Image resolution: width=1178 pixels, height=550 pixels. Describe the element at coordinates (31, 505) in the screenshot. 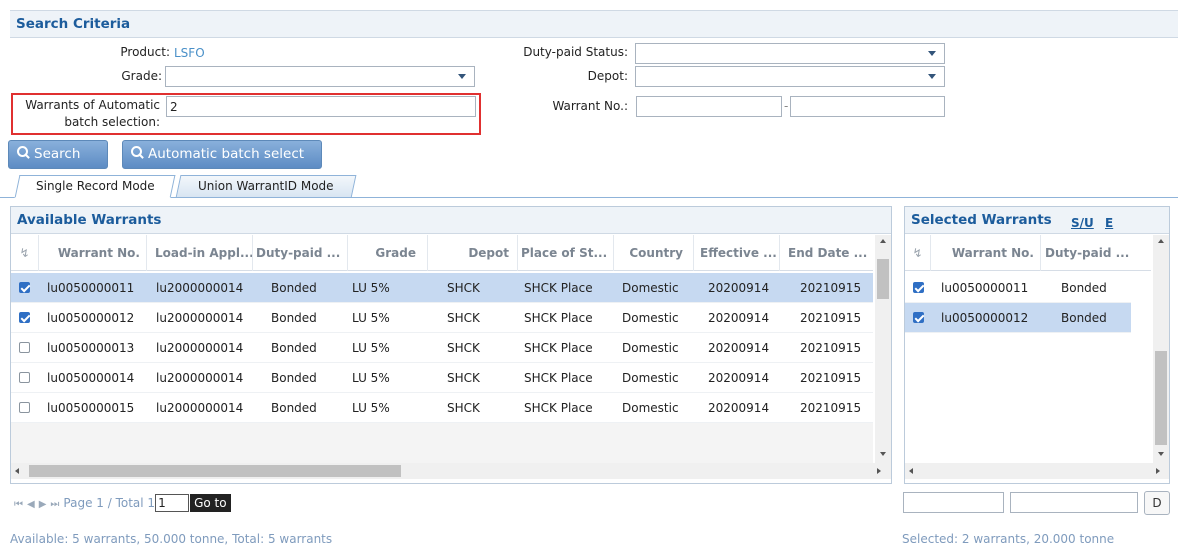

I see `prev-page-icon: ◀` at that location.